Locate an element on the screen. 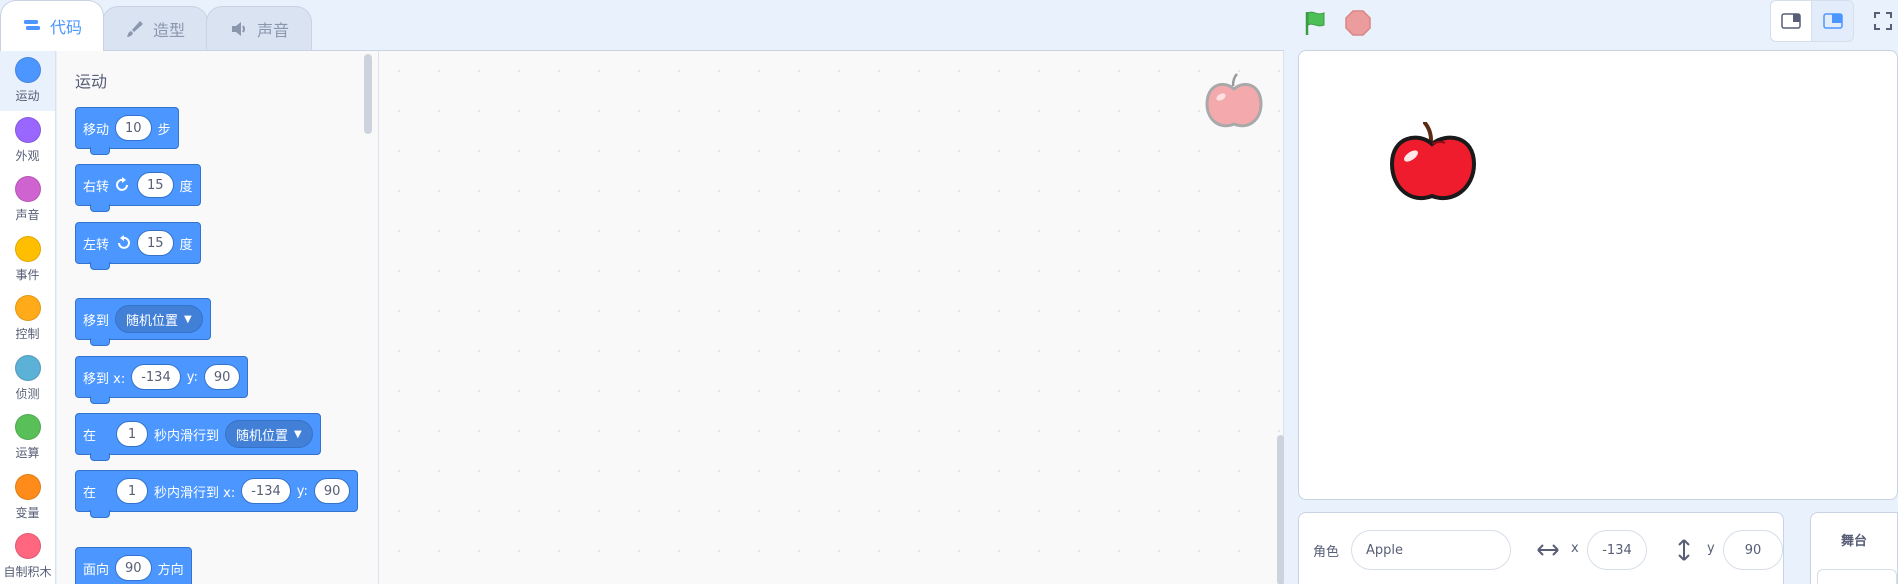  goto-target-dropdown: 随机位置 ▼ is located at coordinates (159, 319).